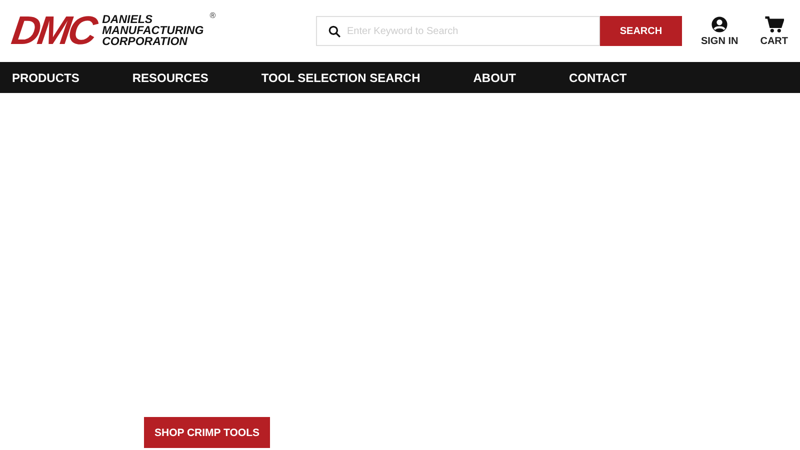  I want to click on cart-icon, so click(774, 24).